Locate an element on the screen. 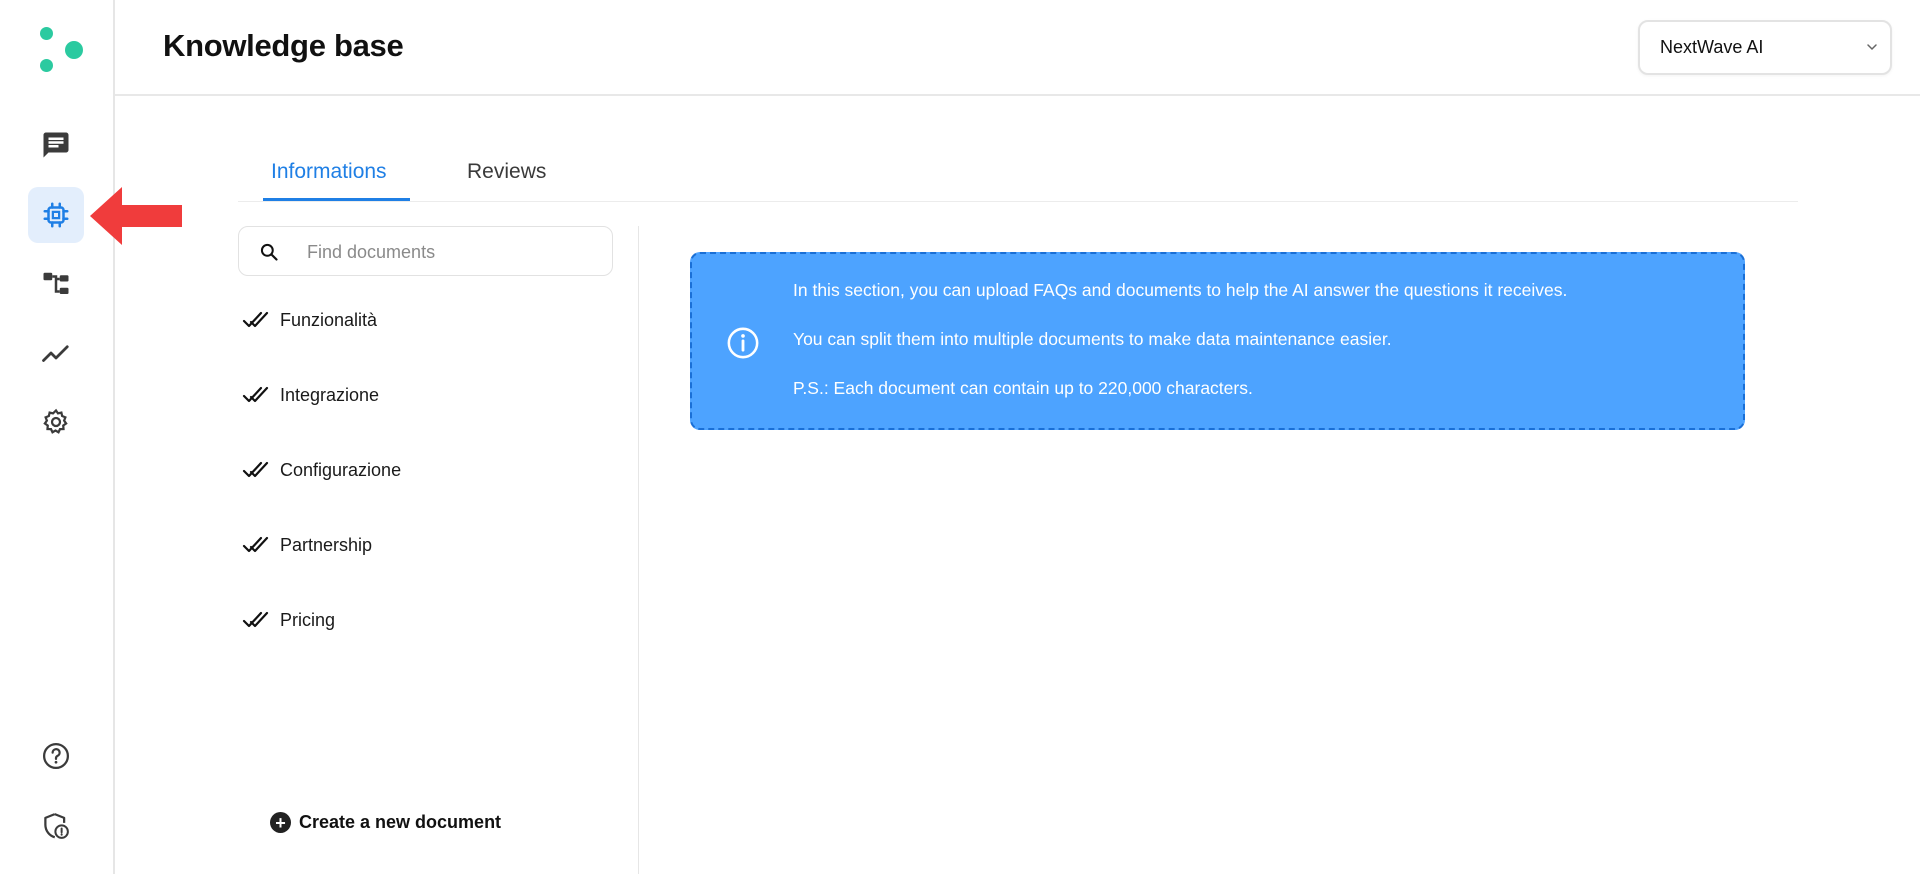 The width and height of the screenshot is (1920, 874). nav-knowledge-base is located at coordinates (56, 215).